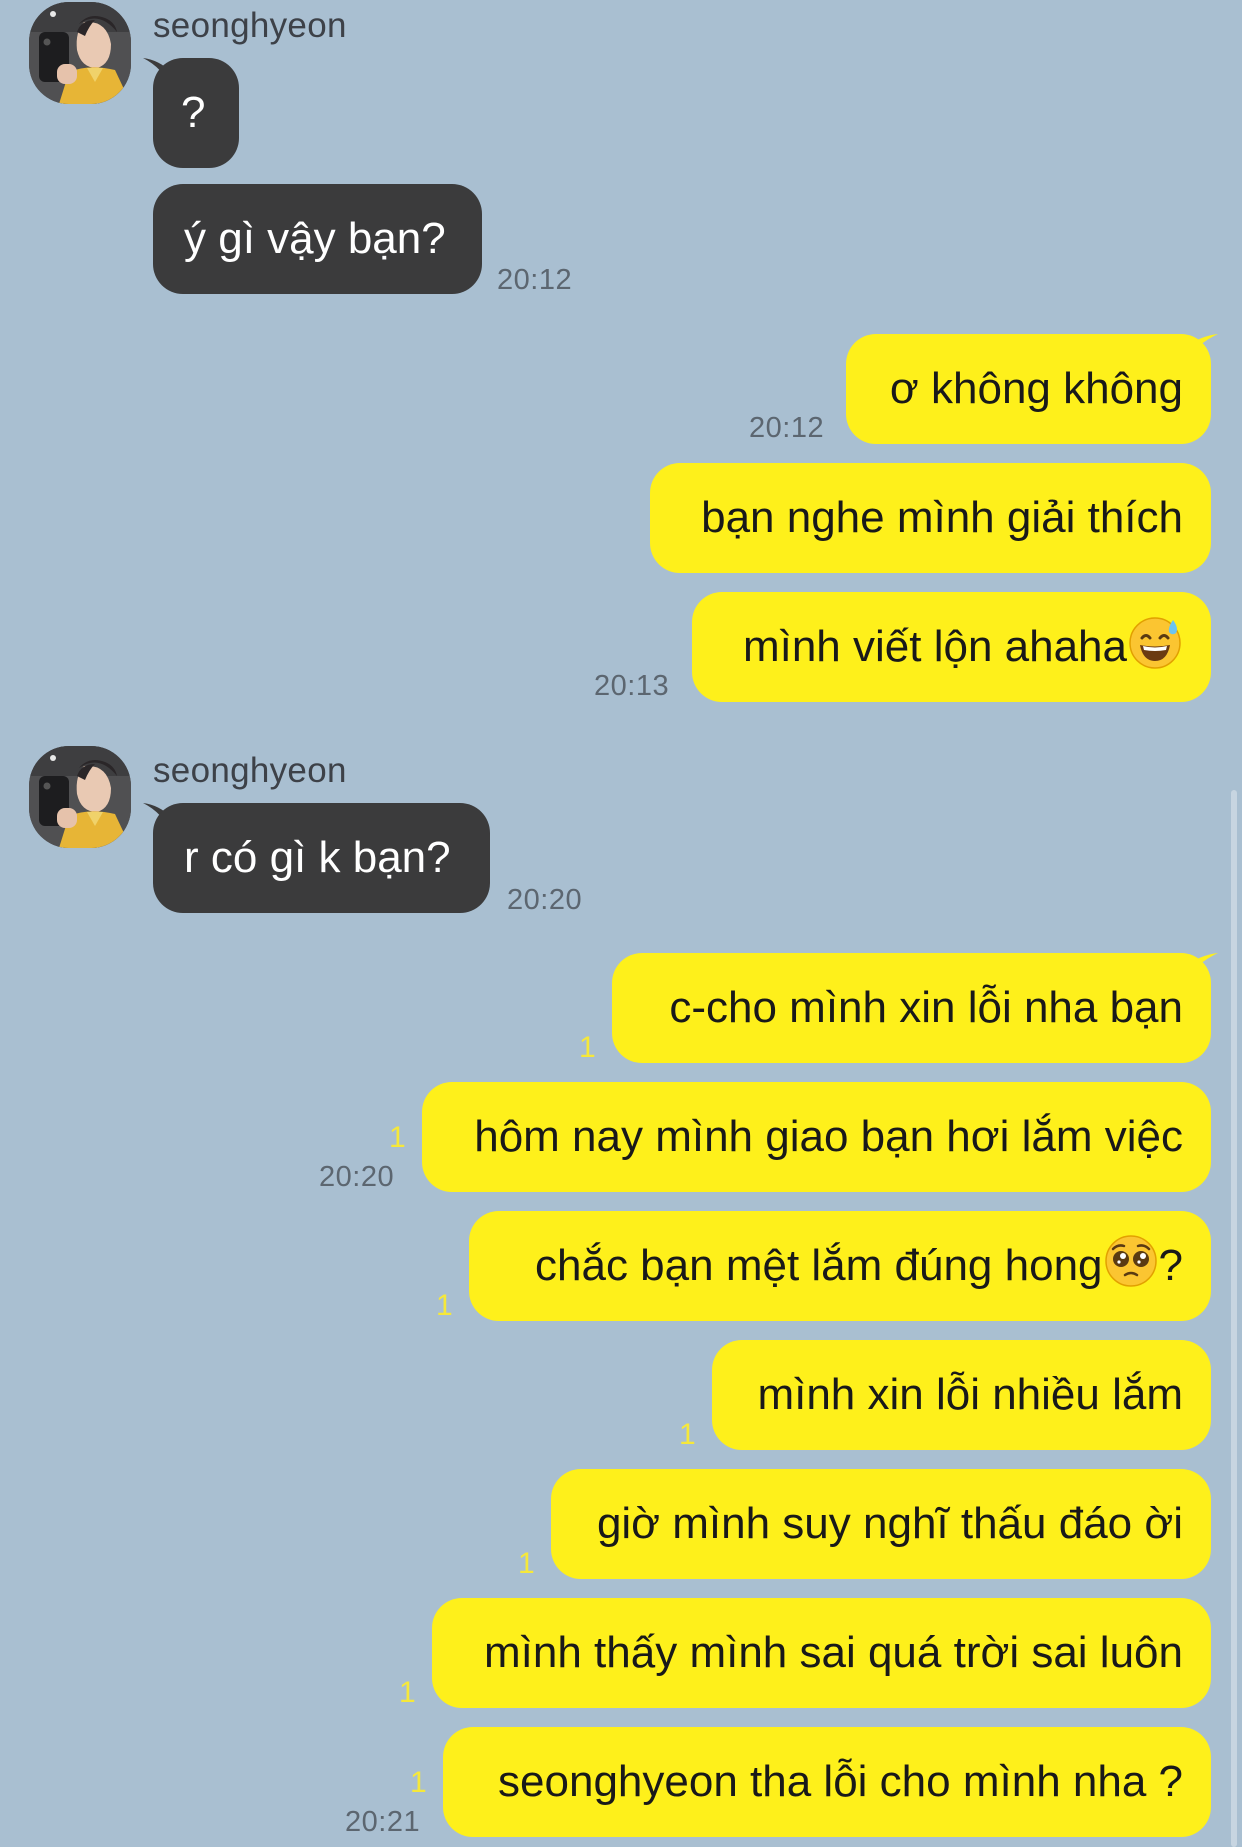 This screenshot has width=1242, height=1847. What do you see at coordinates (828, 1136) in the screenshot?
I see `message-text: hôm nay mình giao bạn hơi lắm việc` at bounding box center [828, 1136].